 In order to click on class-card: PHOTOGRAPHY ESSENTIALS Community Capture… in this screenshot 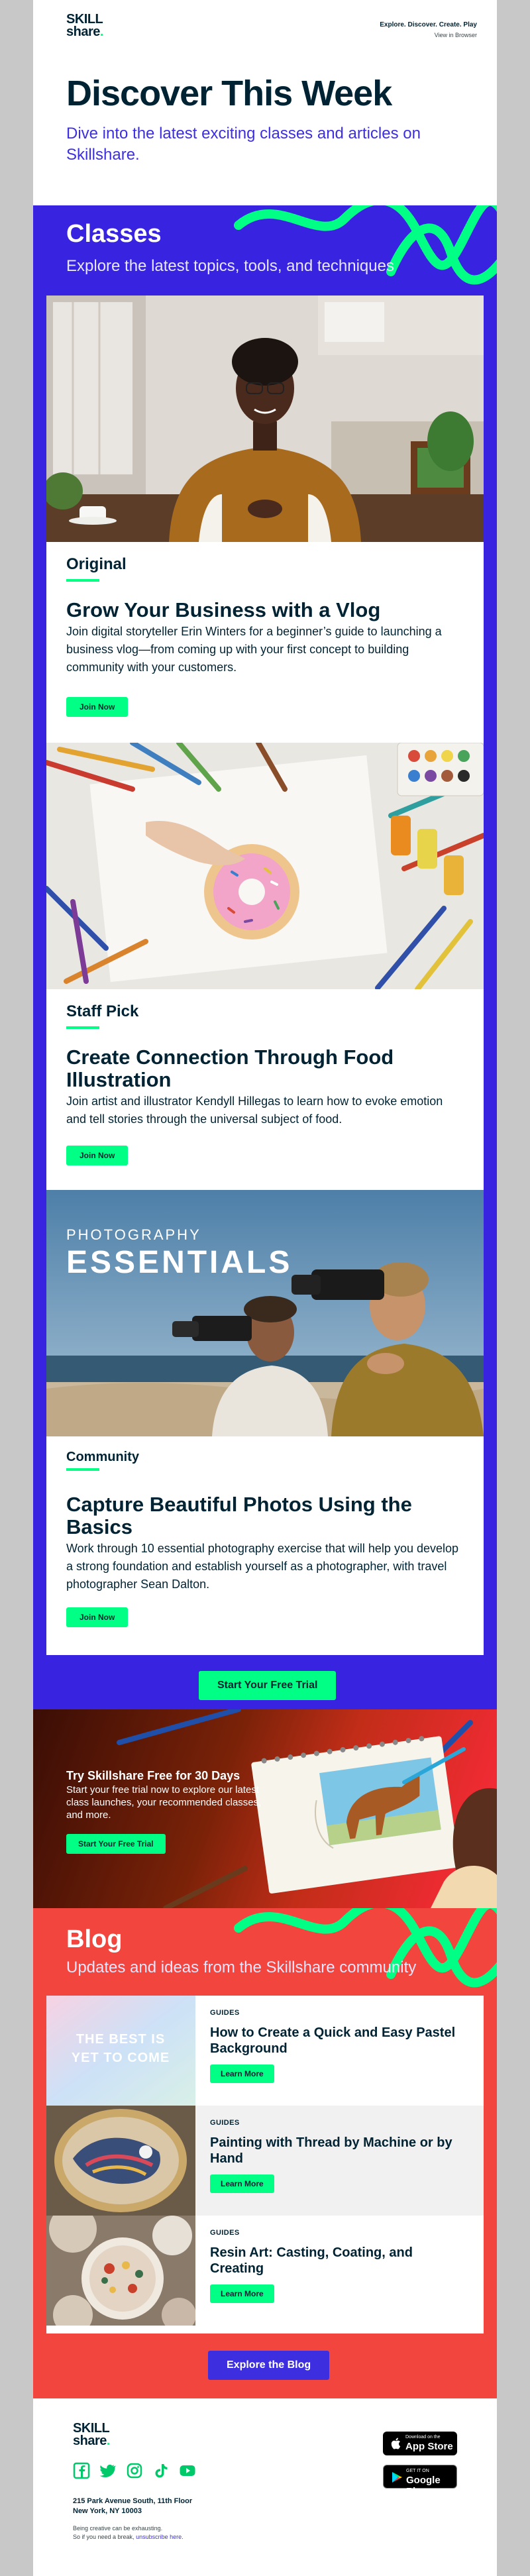, I will do `click(265, 1422)`.